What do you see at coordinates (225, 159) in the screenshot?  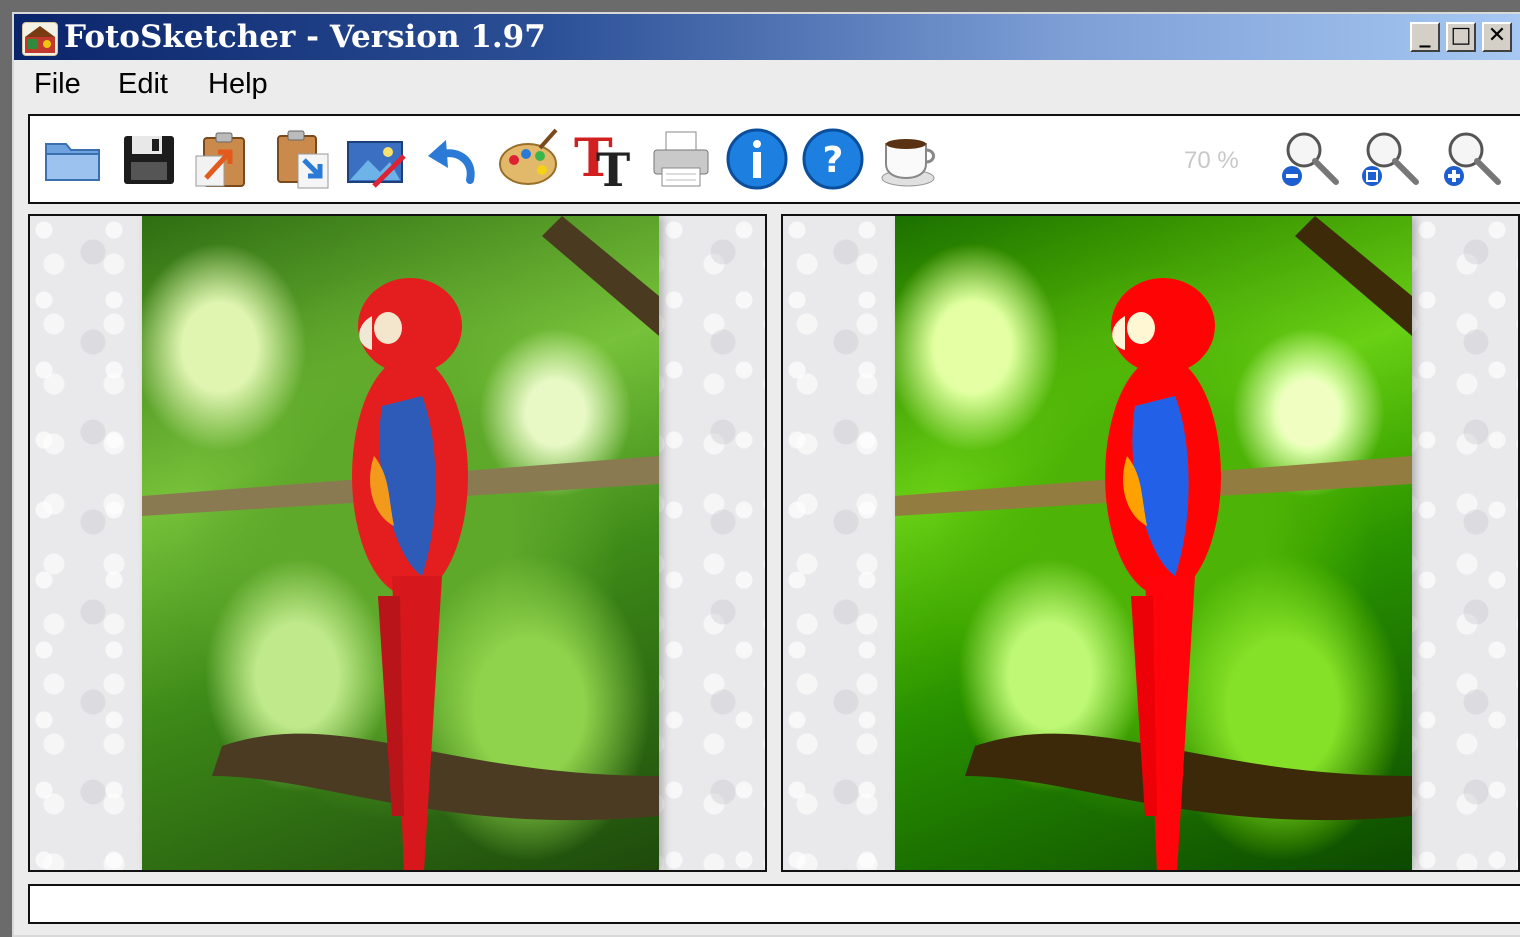 I see `clipboard-export-icon` at bounding box center [225, 159].